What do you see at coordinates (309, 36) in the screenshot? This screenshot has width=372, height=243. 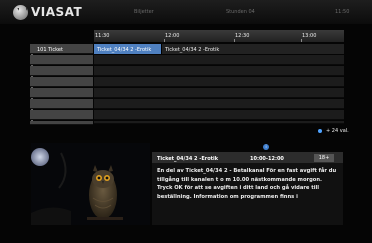 I see `time-label: 13:00` at bounding box center [309, 36].